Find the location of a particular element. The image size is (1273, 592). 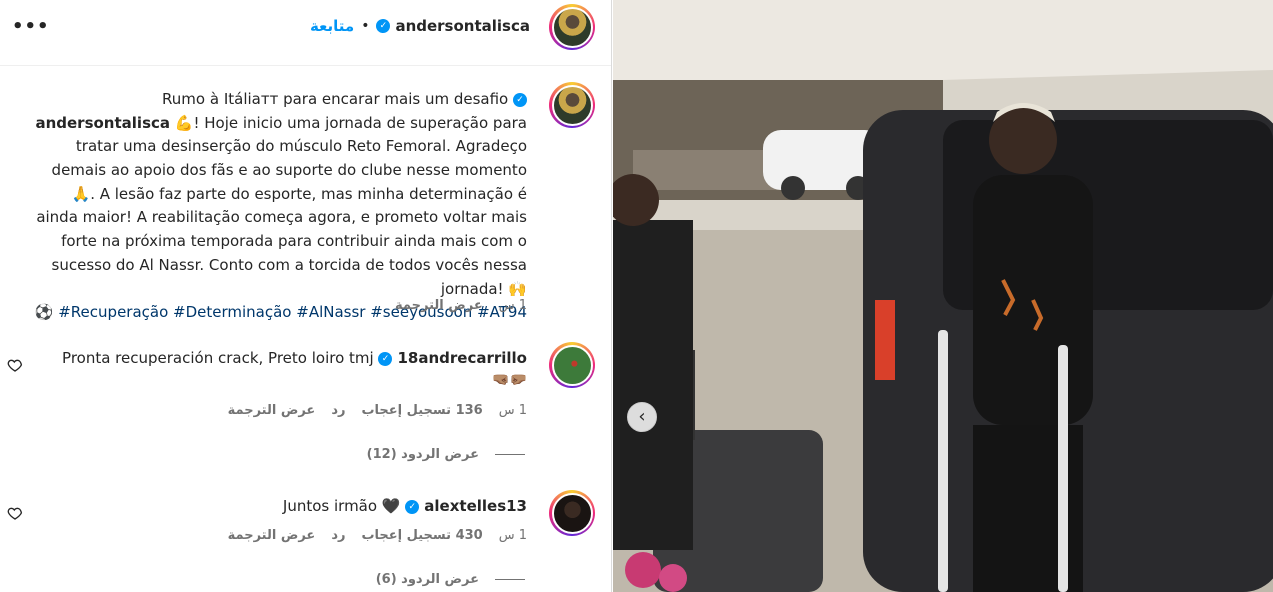

comment-likes: 136 تسجيل إعجاب is located at coordinates (421, 410).